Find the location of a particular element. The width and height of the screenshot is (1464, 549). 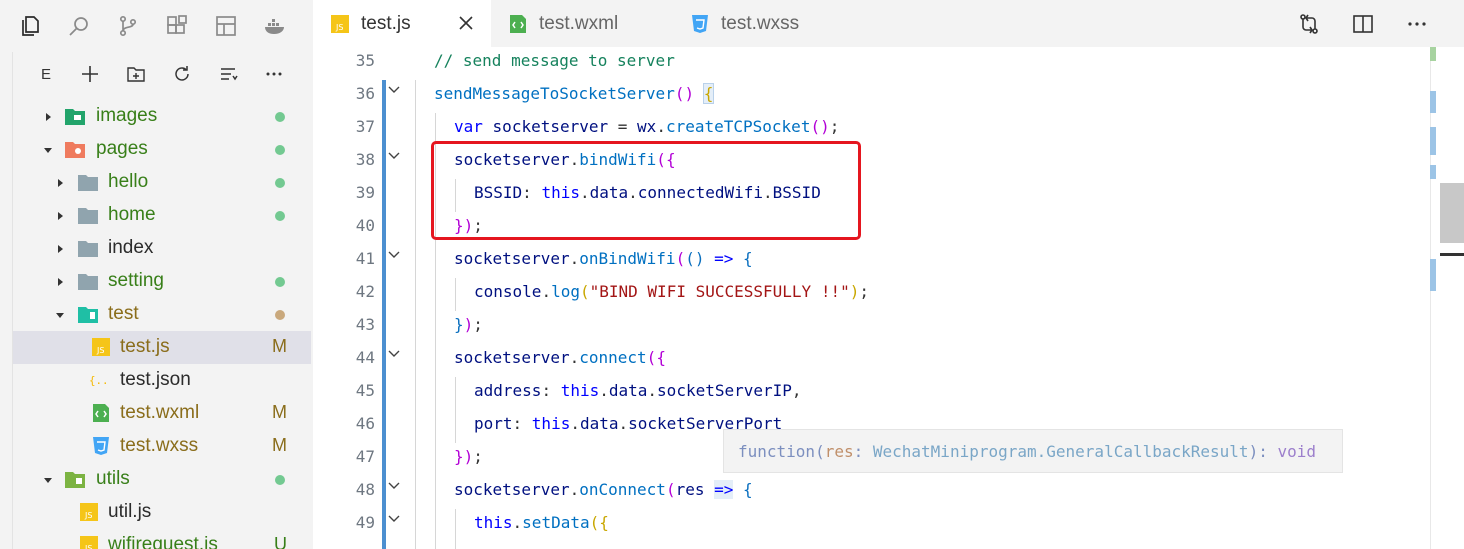

git-status-label: U is located at coordinates (280, 541).